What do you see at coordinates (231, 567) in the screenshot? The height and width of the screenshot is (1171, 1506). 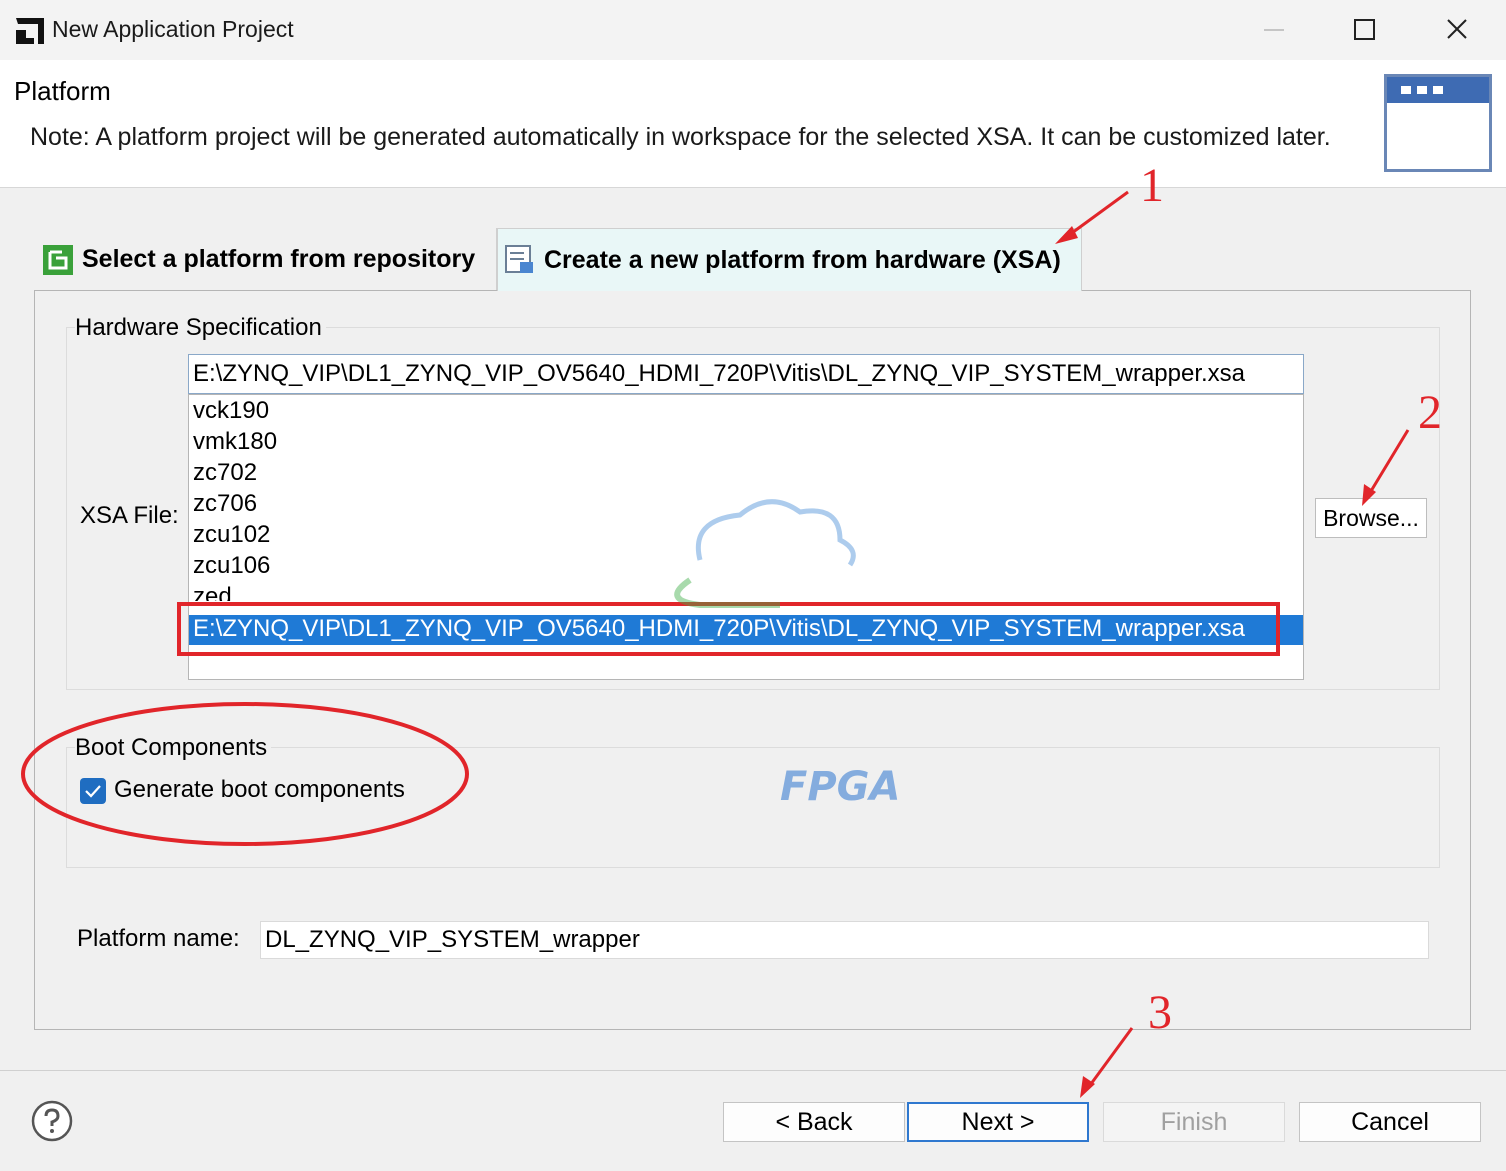 I see `list-item: zcu106` at bounding box center [231, 567].